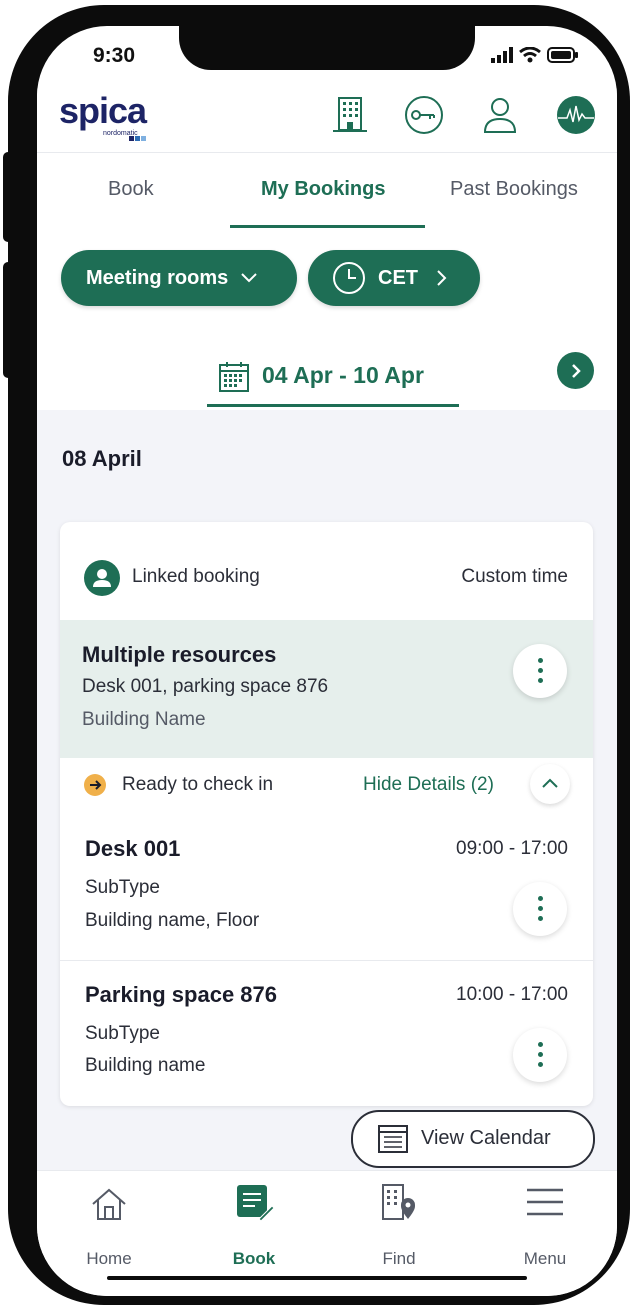 The image size is (641, 1312). Describe the element at coordinates (399, 1258) in the screenshot. I see `nav-find-label: Find` at that location.